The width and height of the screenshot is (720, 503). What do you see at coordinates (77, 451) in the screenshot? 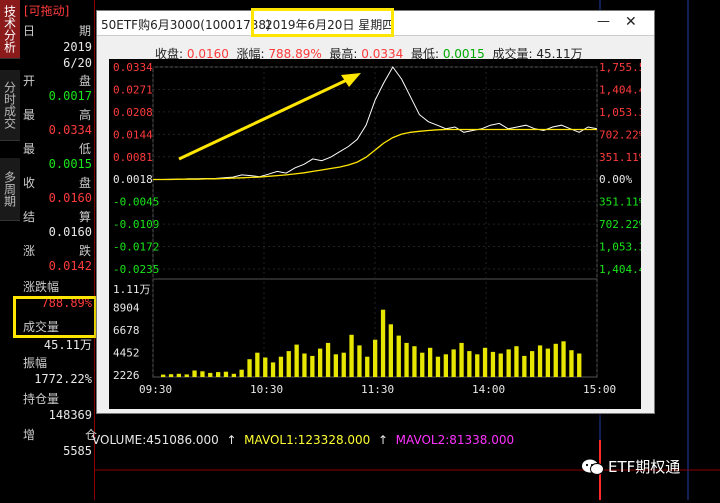
I see `oi-change-value: 5585` at bounding box center [77, 451].